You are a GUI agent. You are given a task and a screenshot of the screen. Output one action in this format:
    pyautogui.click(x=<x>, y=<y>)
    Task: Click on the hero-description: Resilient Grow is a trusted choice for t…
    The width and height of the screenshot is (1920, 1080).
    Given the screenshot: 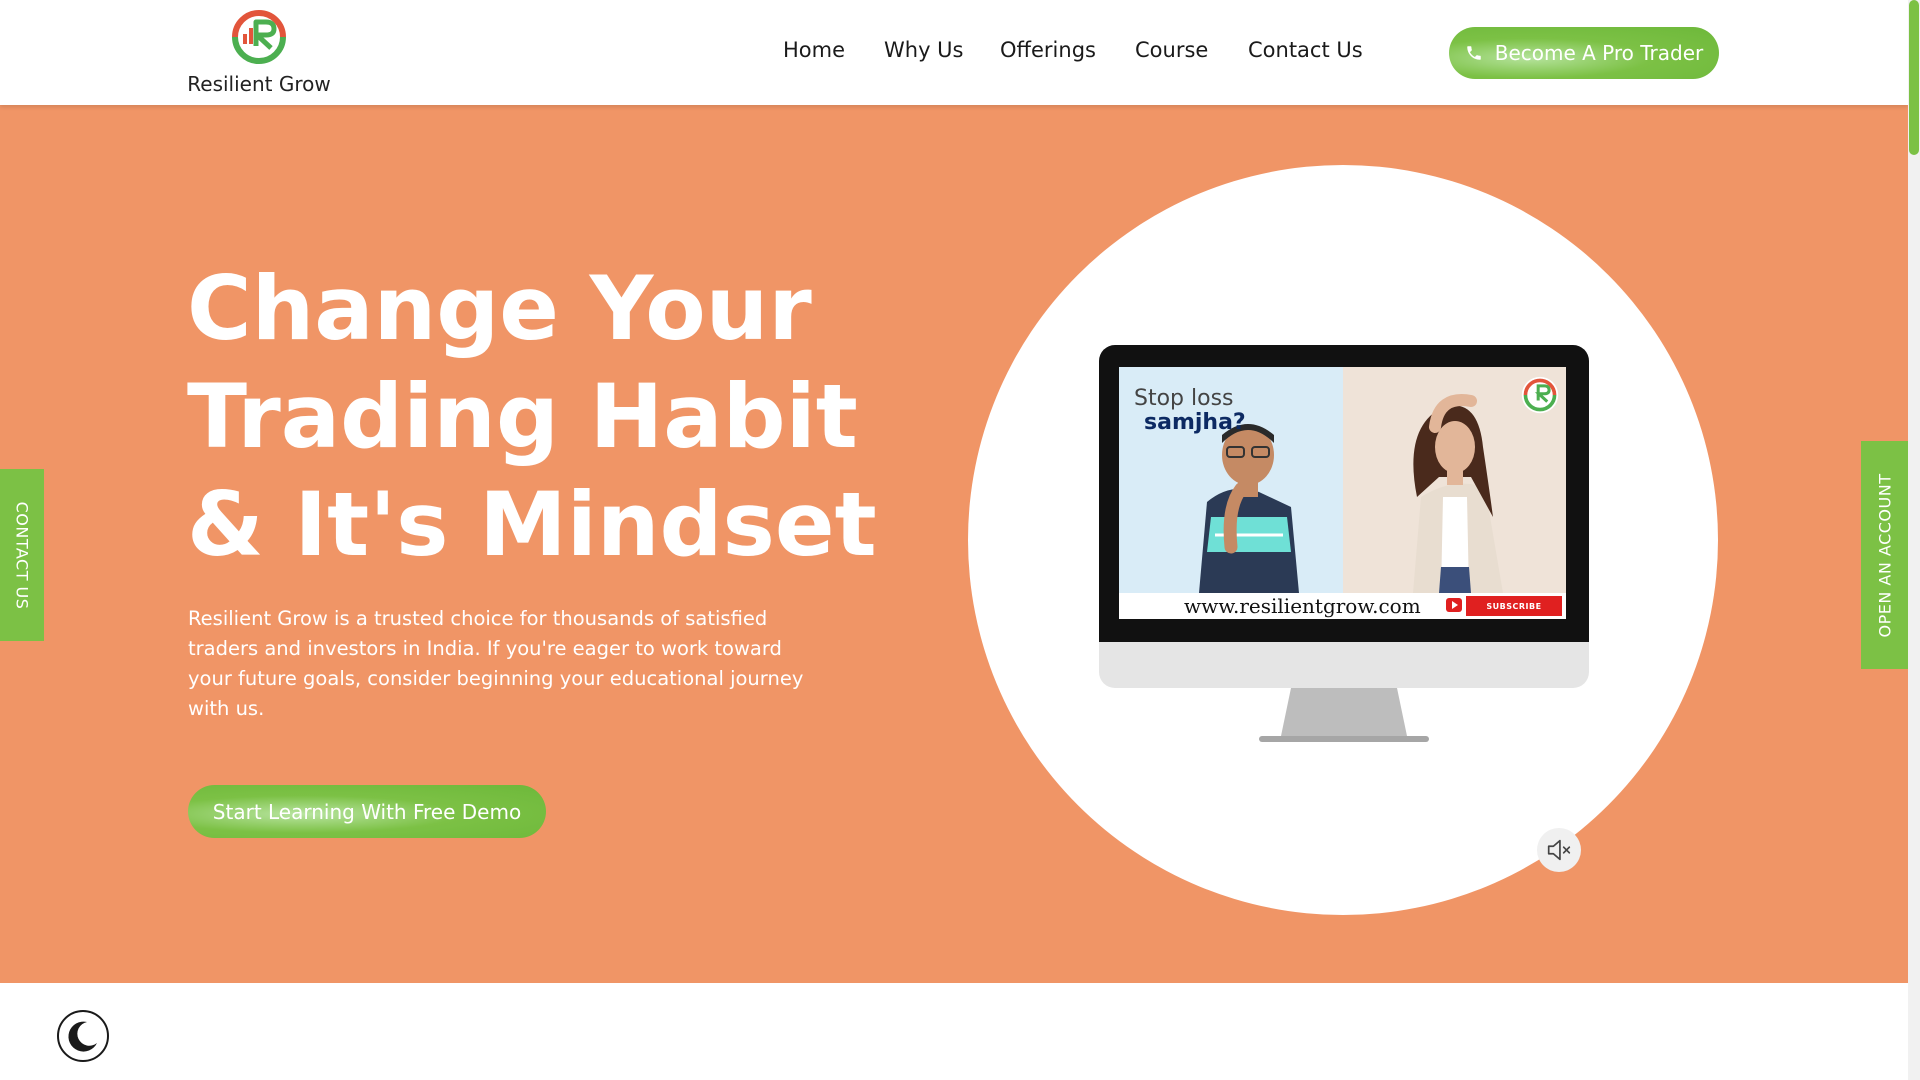 What is the action you would take?
    pyautogui.click(x=496, y=663)
    